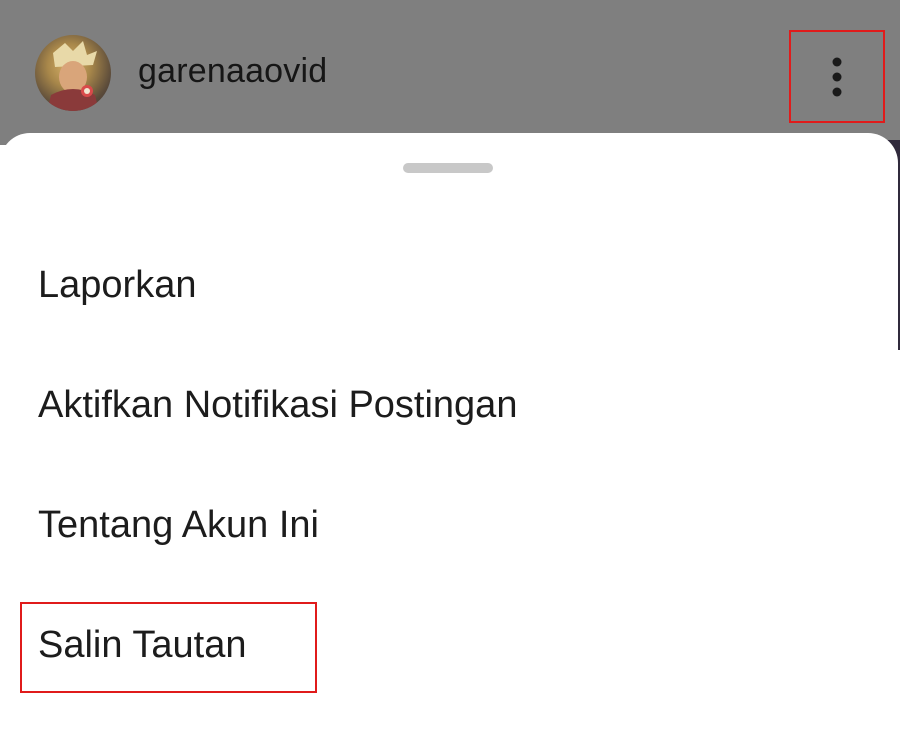  Describe the element at coordinates (73, 73) in the screenshot. I see `profile-avatar` at that location.